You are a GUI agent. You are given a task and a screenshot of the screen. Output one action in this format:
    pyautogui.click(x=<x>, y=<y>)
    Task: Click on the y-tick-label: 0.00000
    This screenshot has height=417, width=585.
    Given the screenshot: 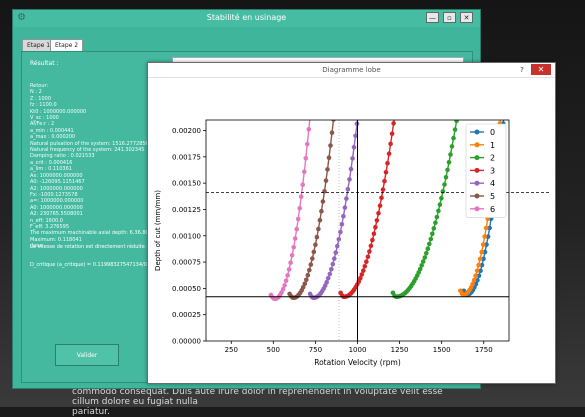 What is the action you would take?
    pyautogui.click(x=186, y=342)
    